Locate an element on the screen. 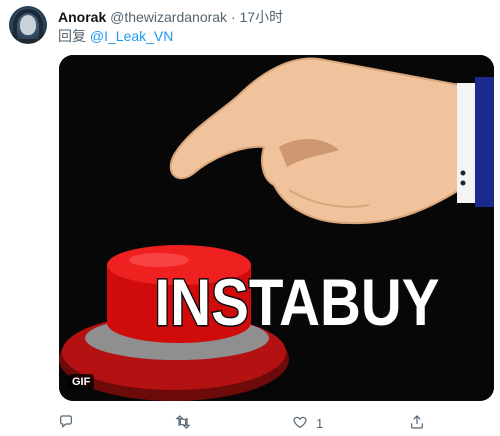 Image resolution: width=500 pixels, height=436 pixels. avatar is located at coordinates (28, 25).